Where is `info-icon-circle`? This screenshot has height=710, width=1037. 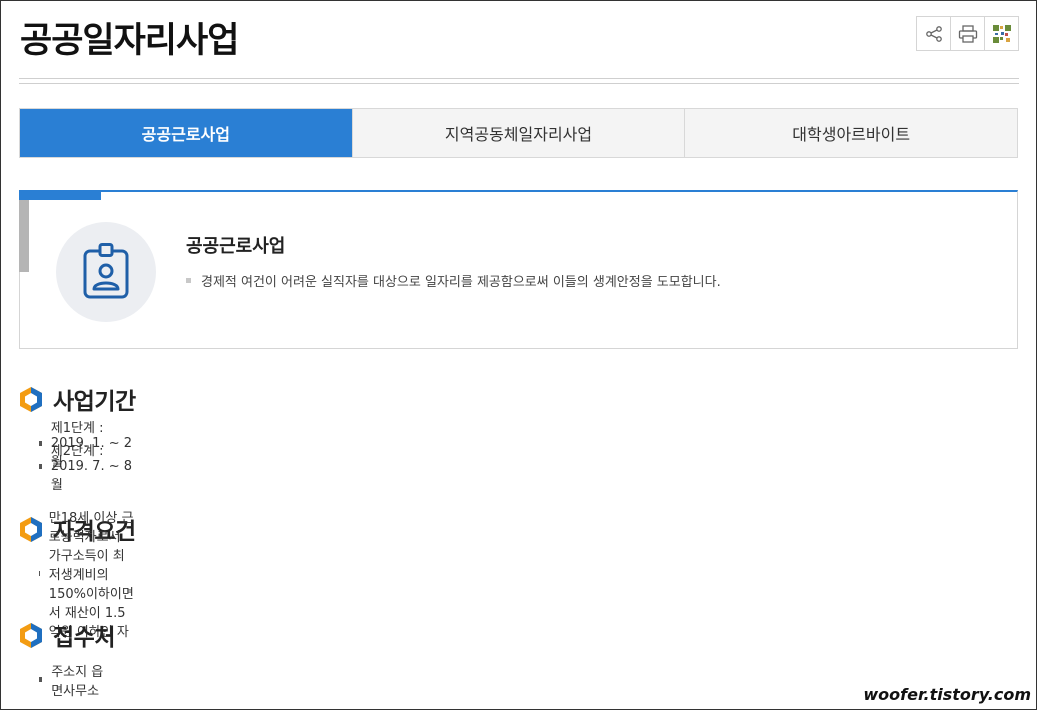
info-icon-circle is located at coordinates (106, 272).